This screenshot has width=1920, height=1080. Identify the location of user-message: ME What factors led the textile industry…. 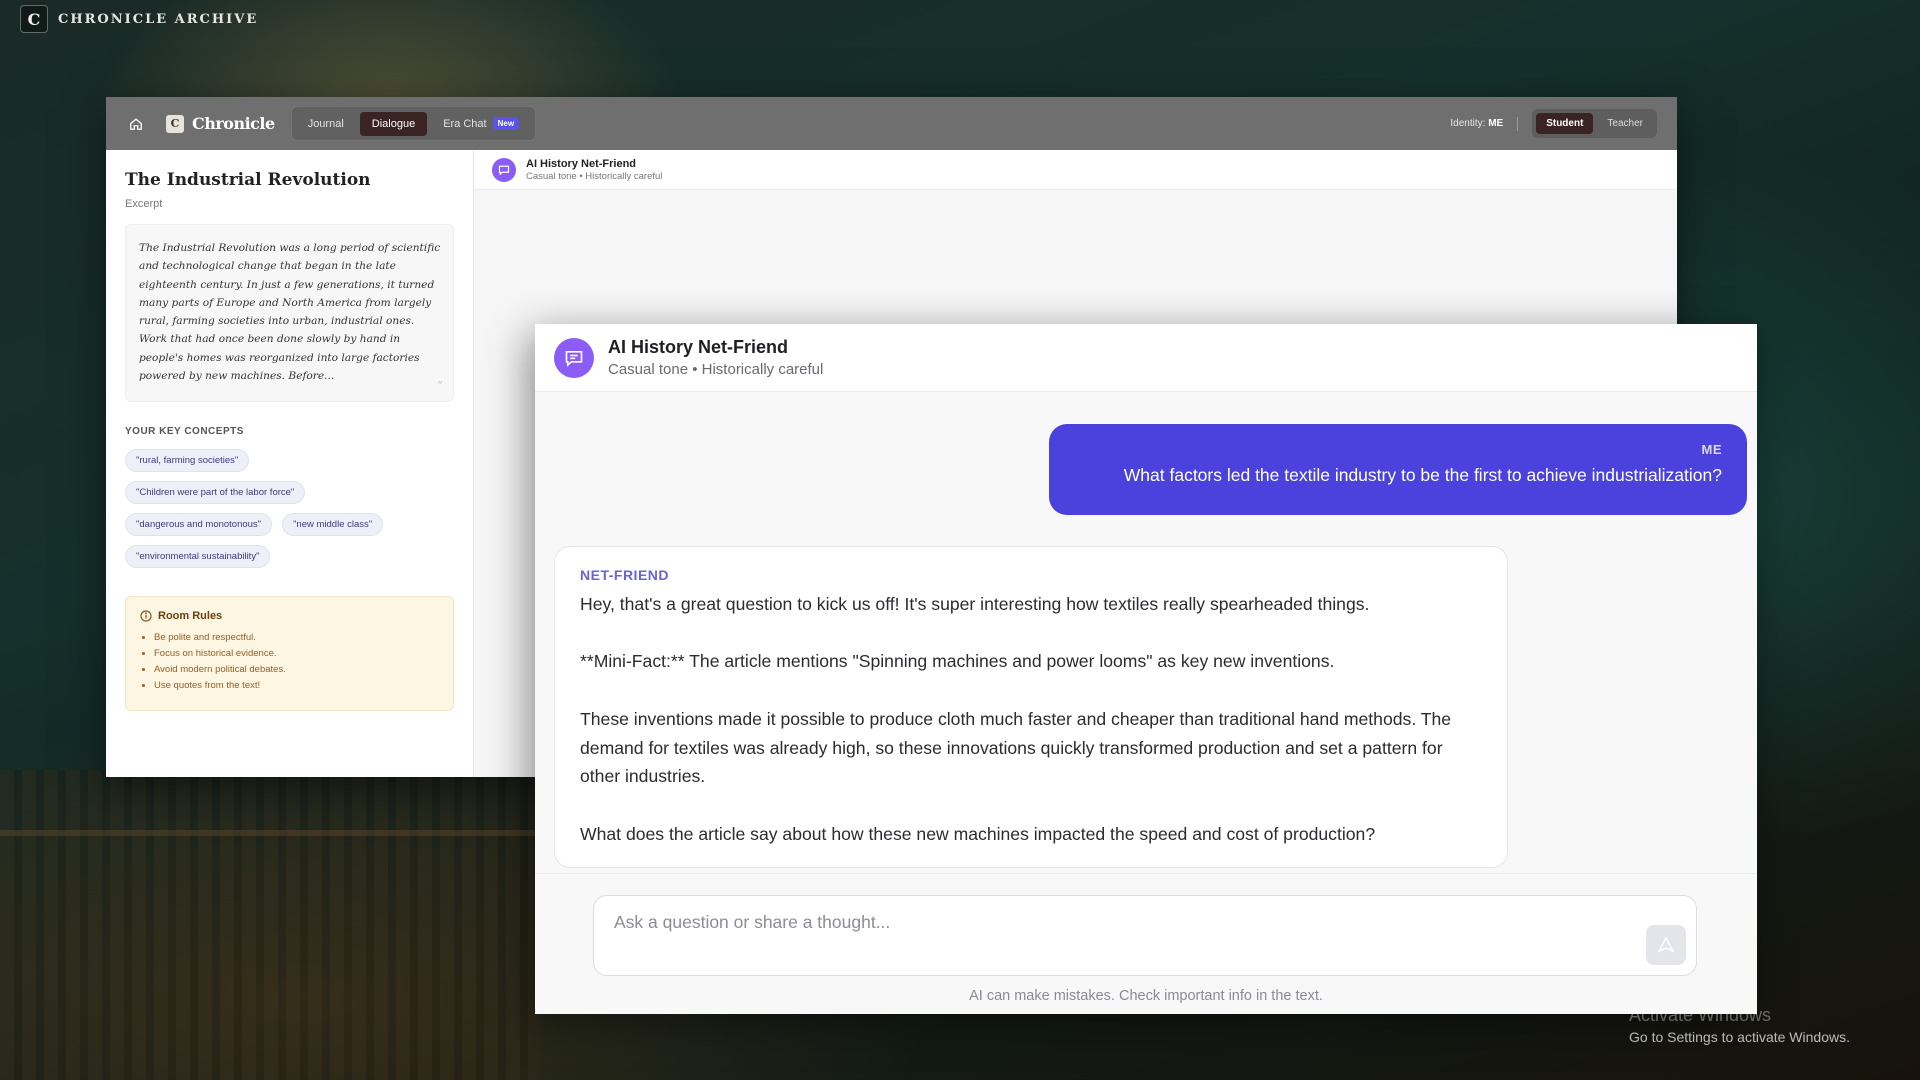
(1398, 469).